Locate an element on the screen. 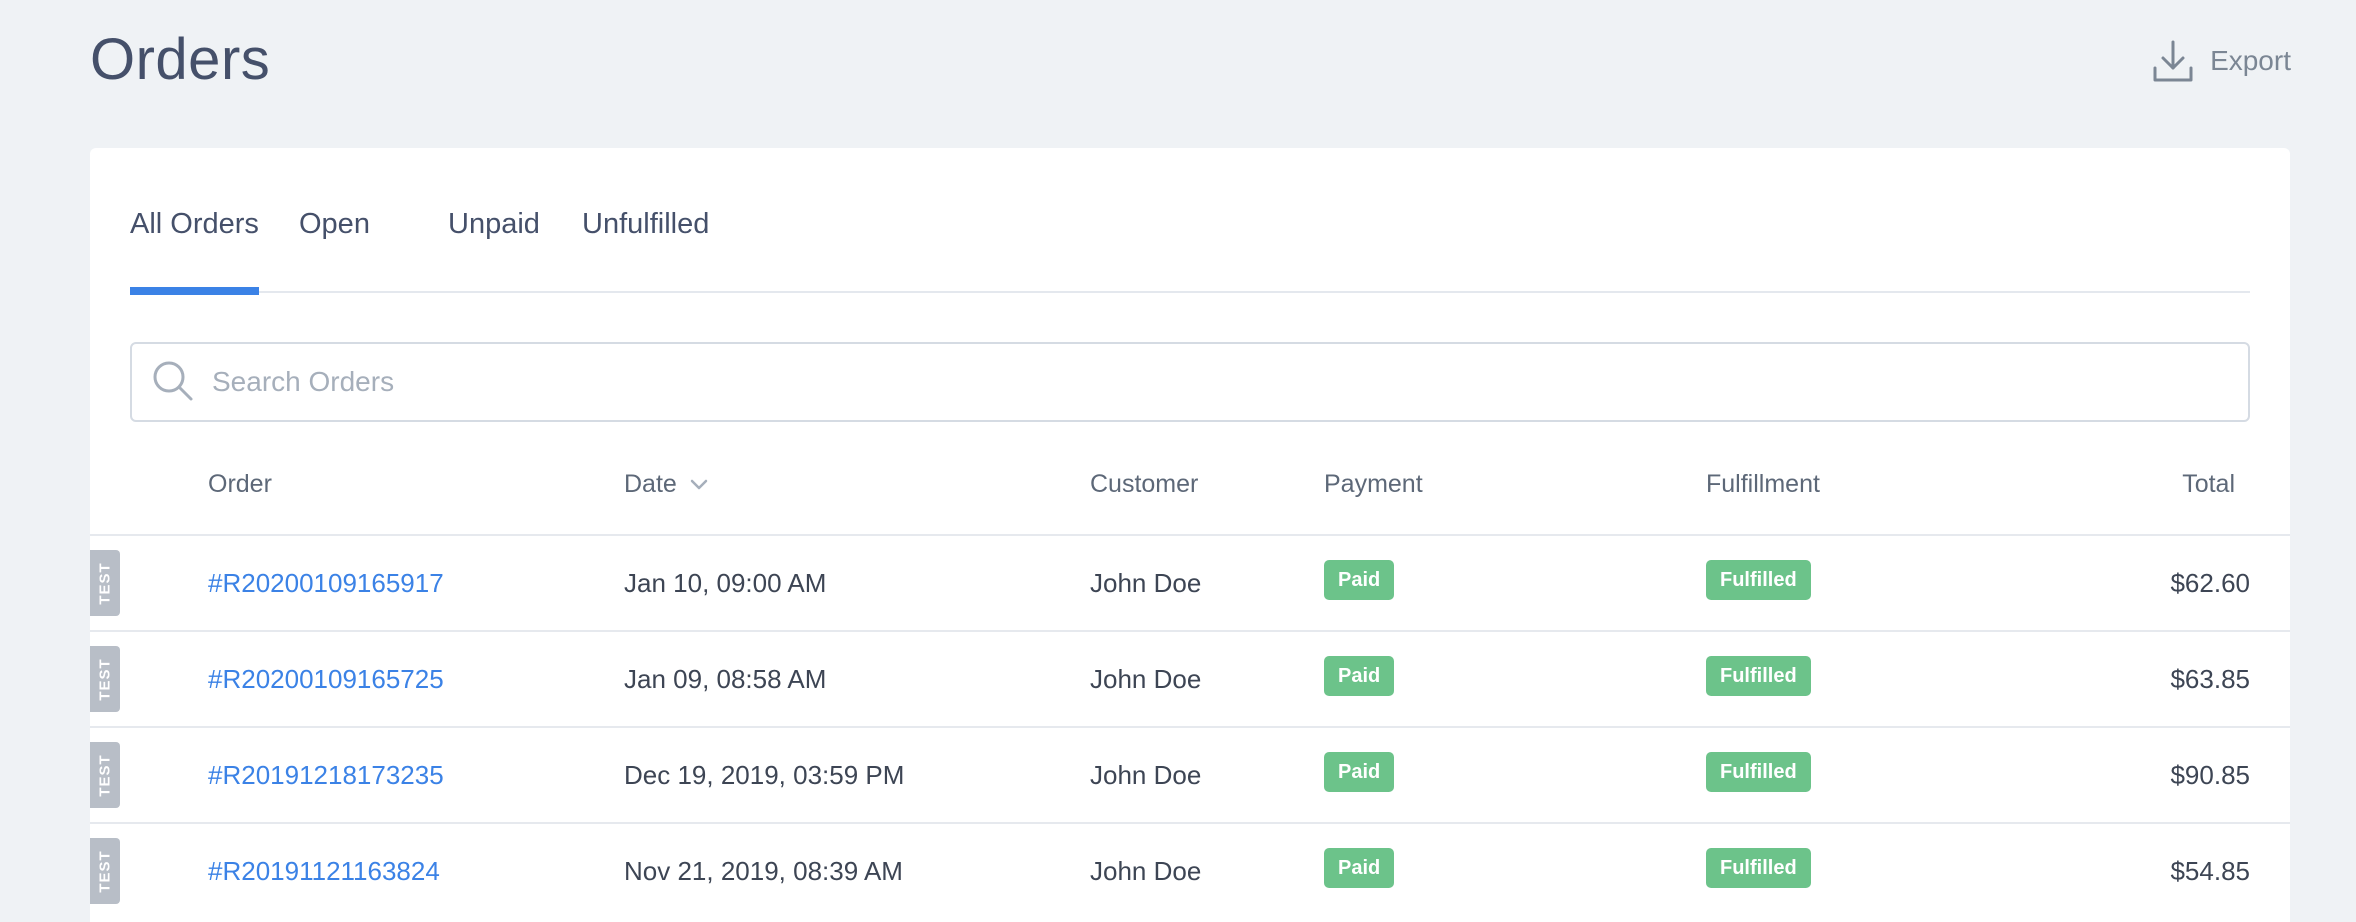 The image size is (2356, 922). tab-all-orders: All Orders is located at coordinates (194, 251).